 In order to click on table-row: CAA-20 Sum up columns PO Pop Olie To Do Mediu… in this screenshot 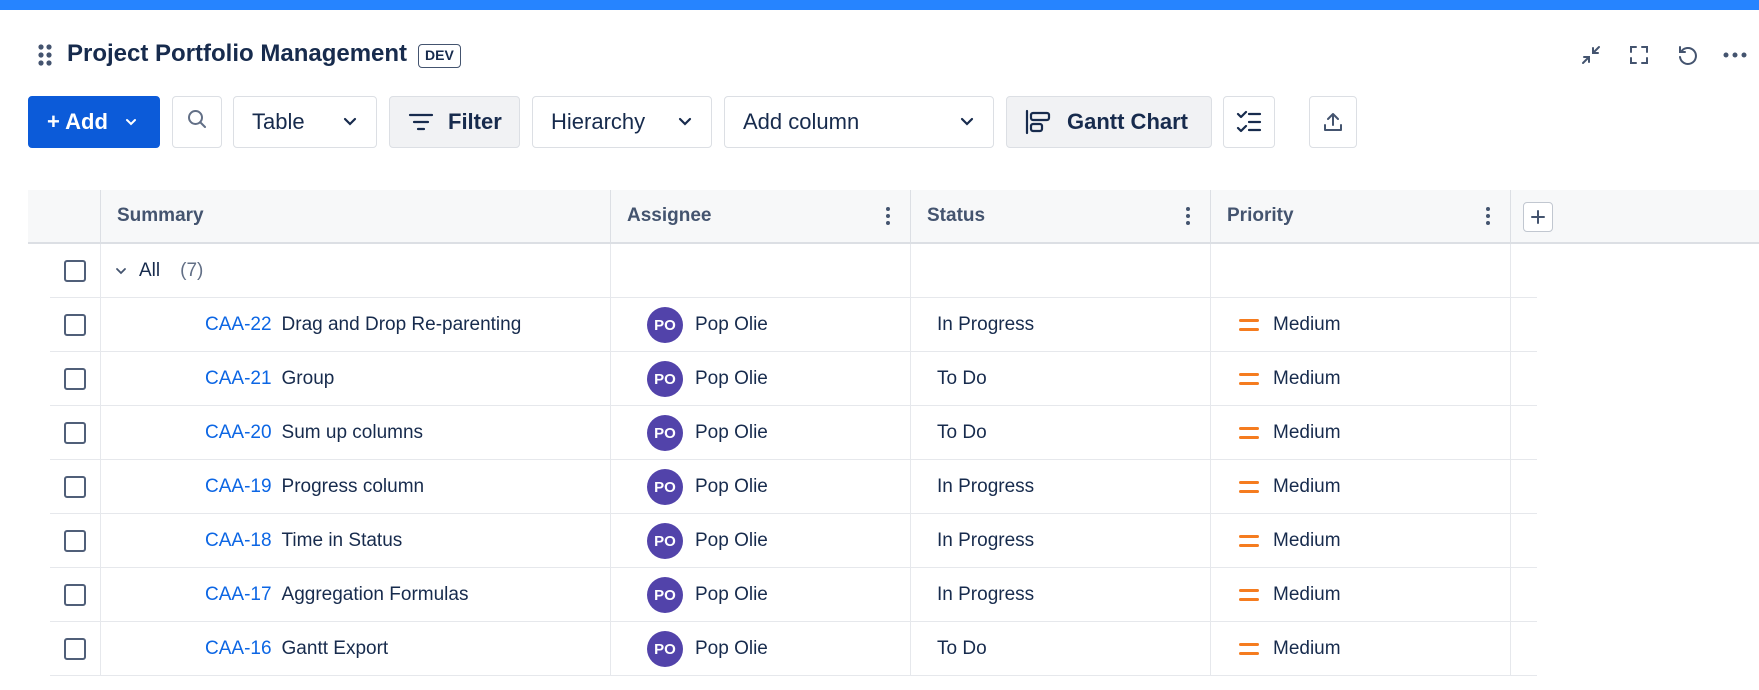, I will do `click(793, 433)`.